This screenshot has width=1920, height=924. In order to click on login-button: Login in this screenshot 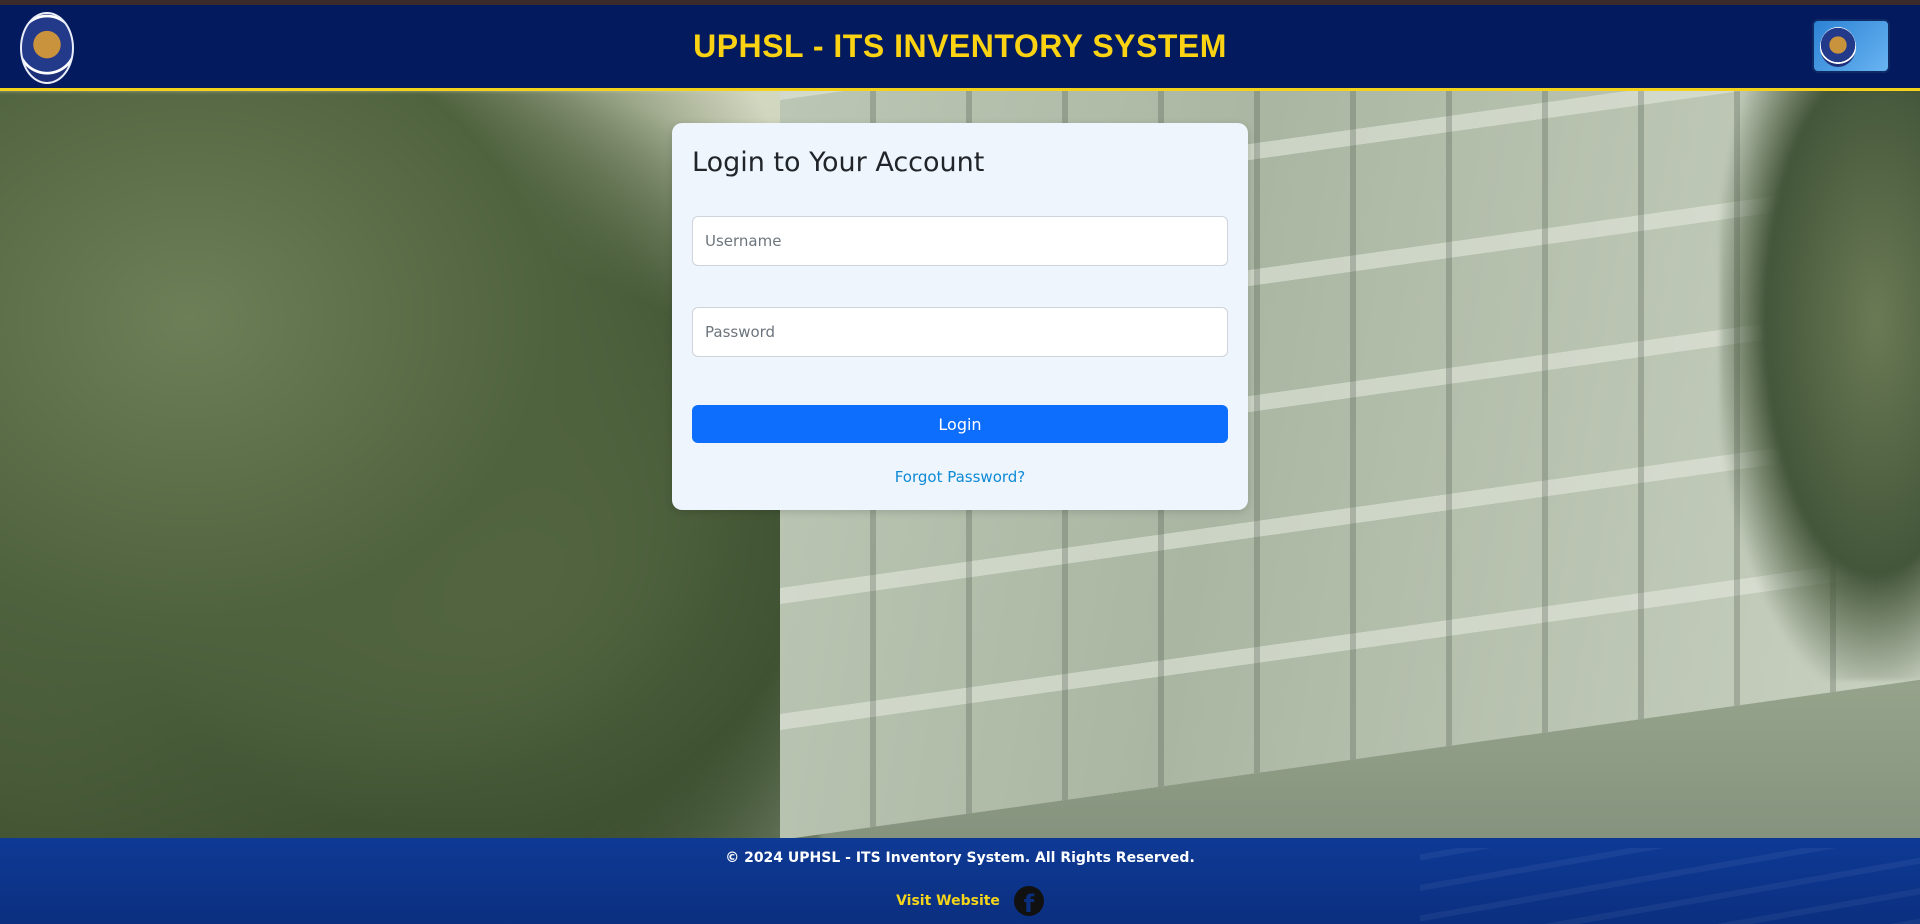, I will do `click(960, 424)`.